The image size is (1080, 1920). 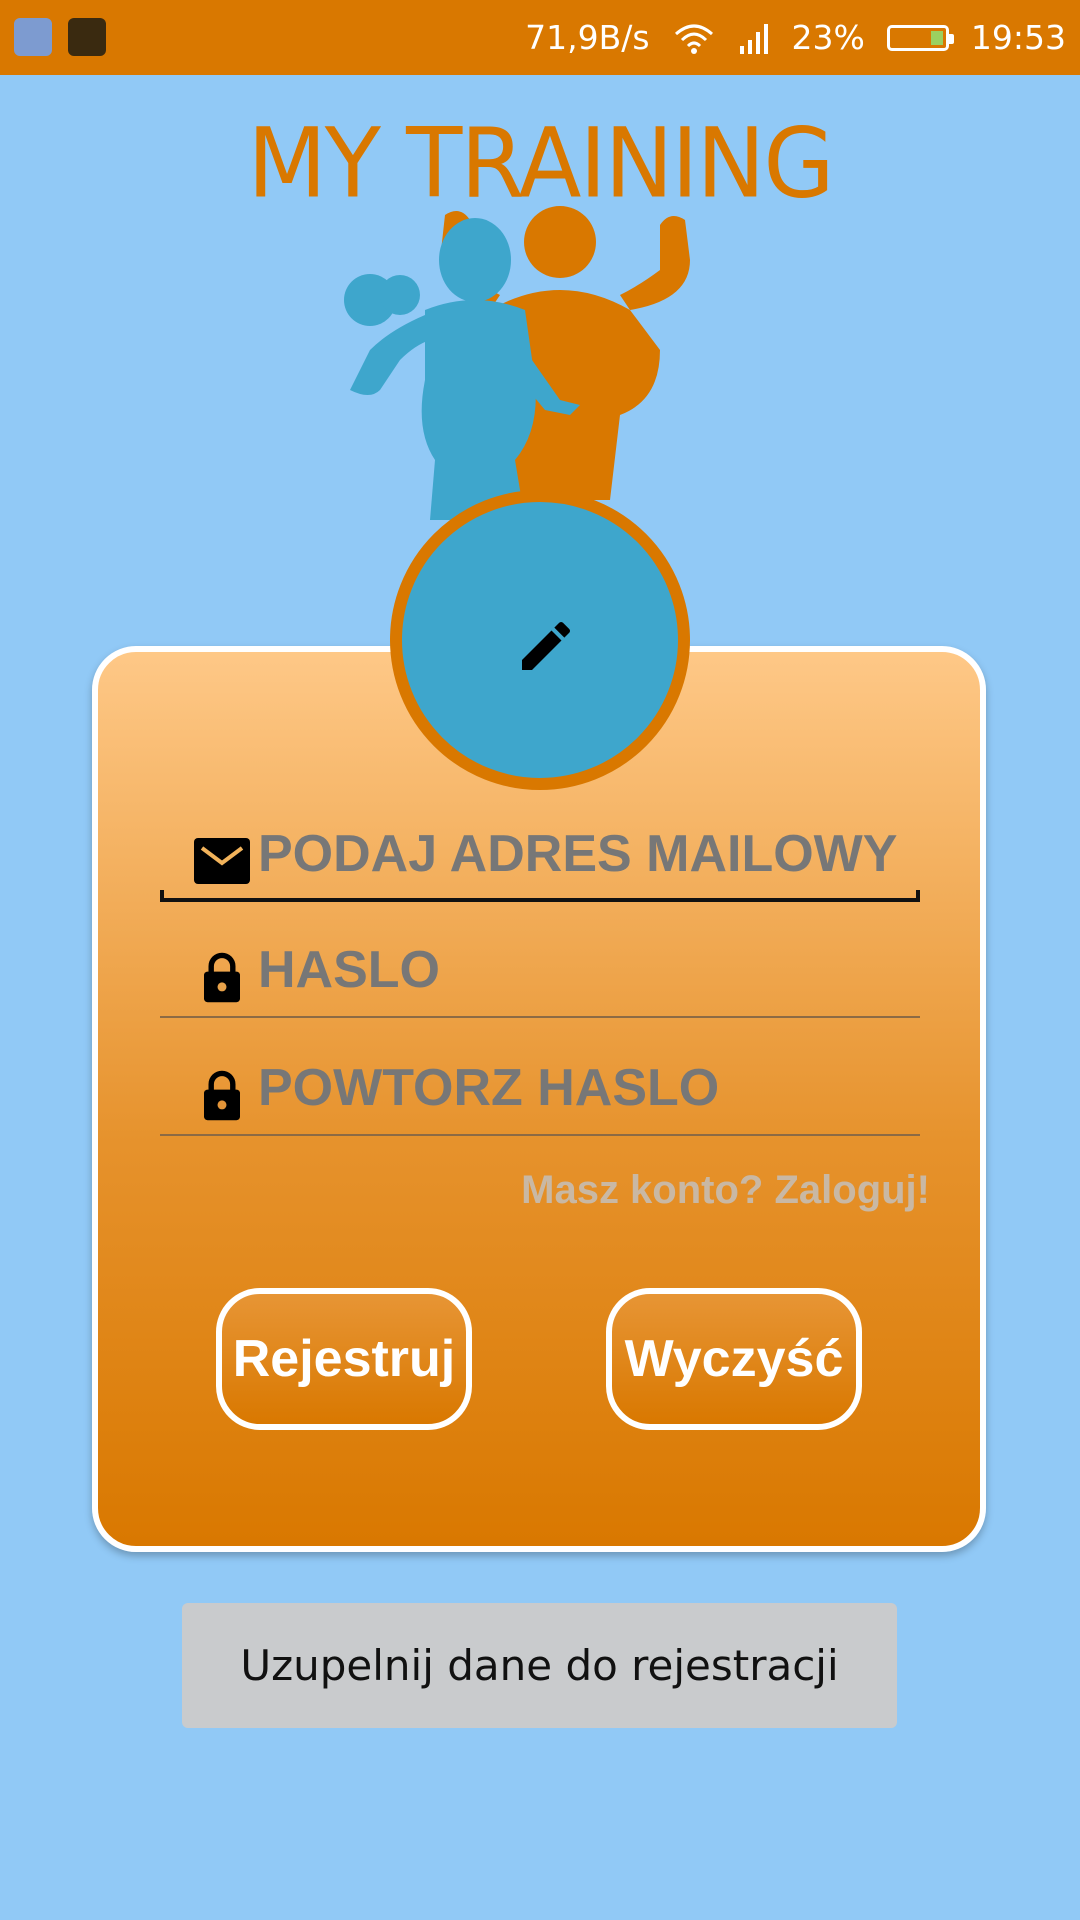 I want to click on signal-icon, so click(x=753, y=38).